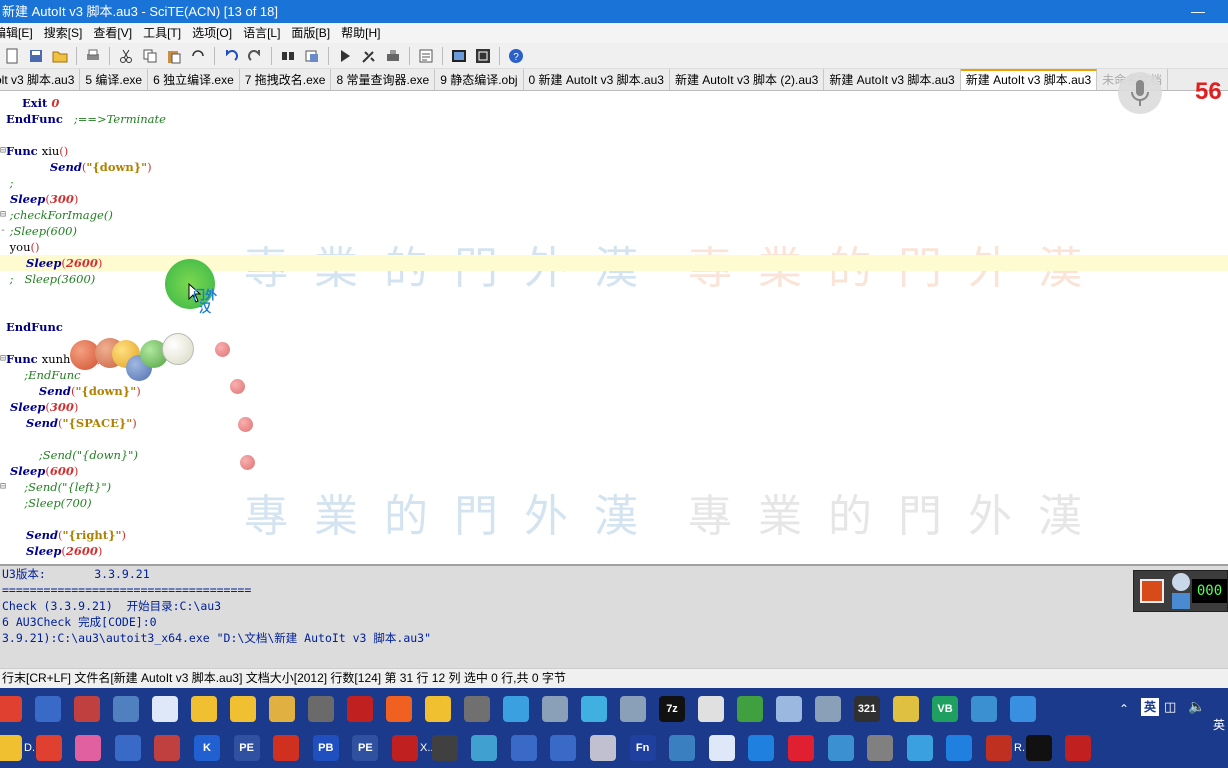 This screenshot has width=1228, height=768. What do you see at coordinates (231, 56) in the screenshot?
I see `undo-icon` at bounding box center [231, 56].